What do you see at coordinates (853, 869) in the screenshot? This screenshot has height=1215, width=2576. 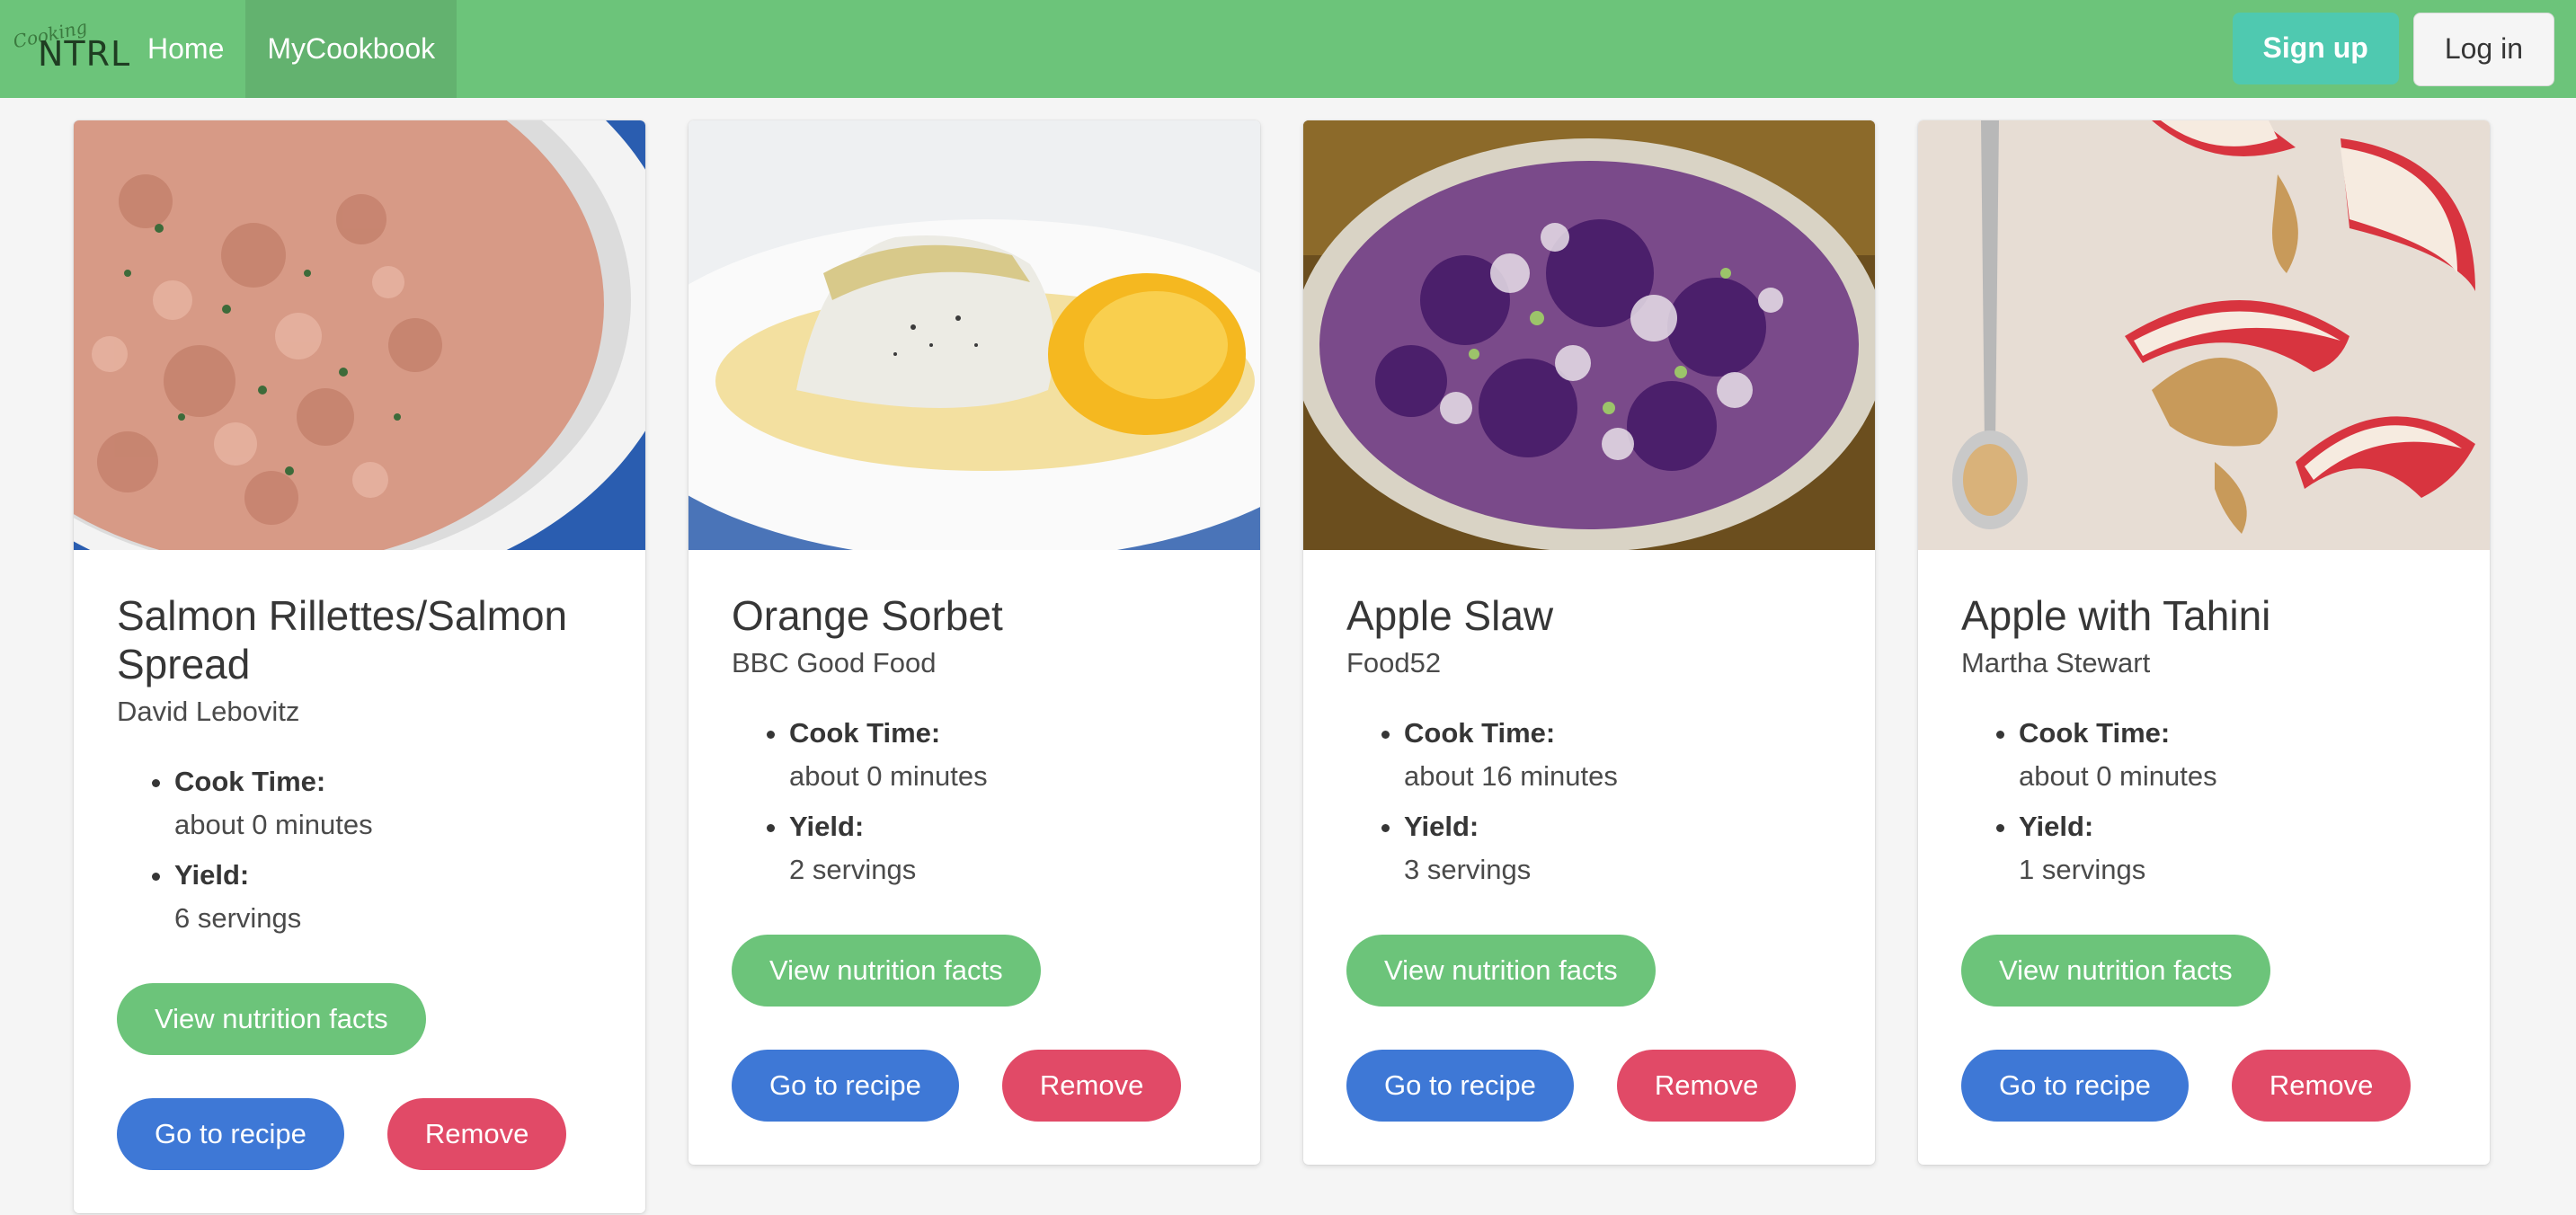 I see `yield-value: 2 servings` at bounding box center [853, 869].